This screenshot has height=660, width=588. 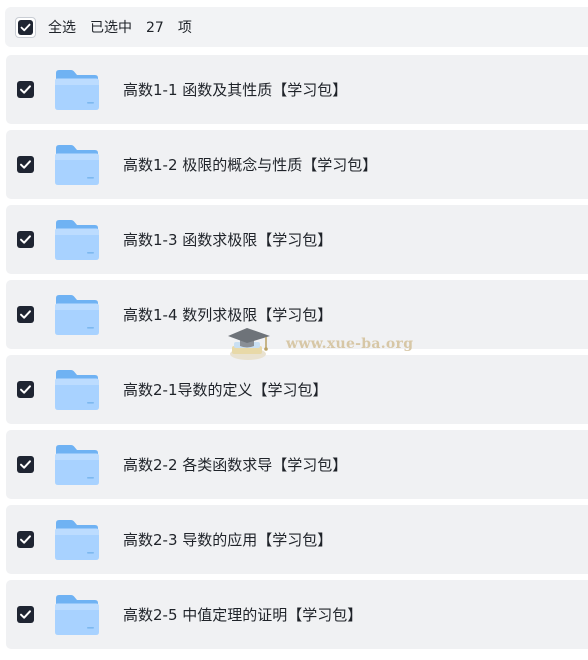 I want to click on item-name: 高数1-4 数列求极限【学习包】, so click(x=227, y=314).